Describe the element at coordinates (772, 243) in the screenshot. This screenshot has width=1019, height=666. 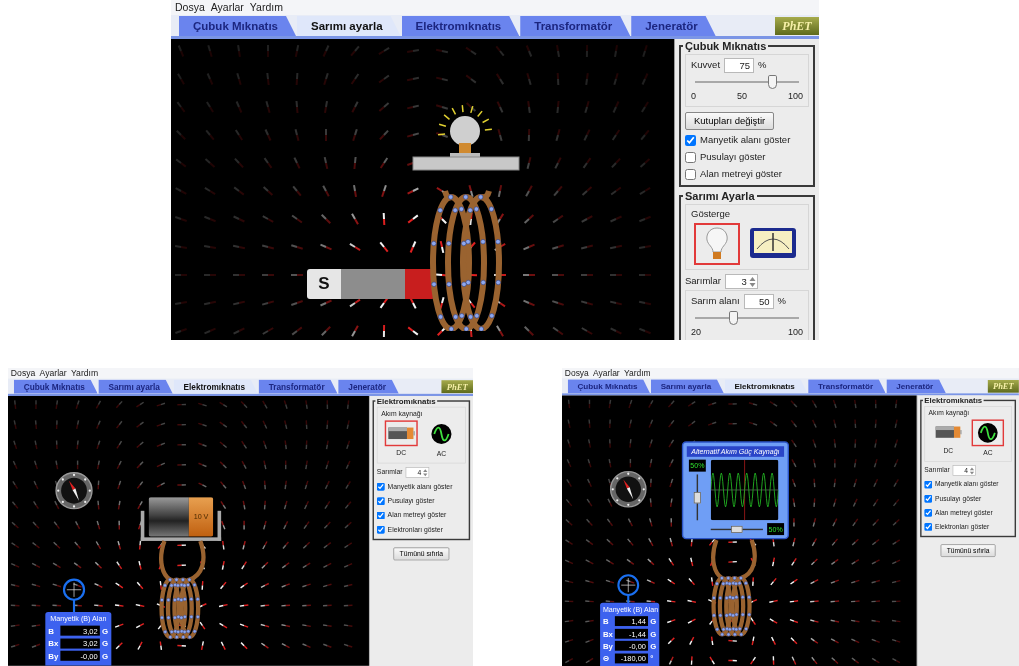
I see `galvanometer-icon` at that location.